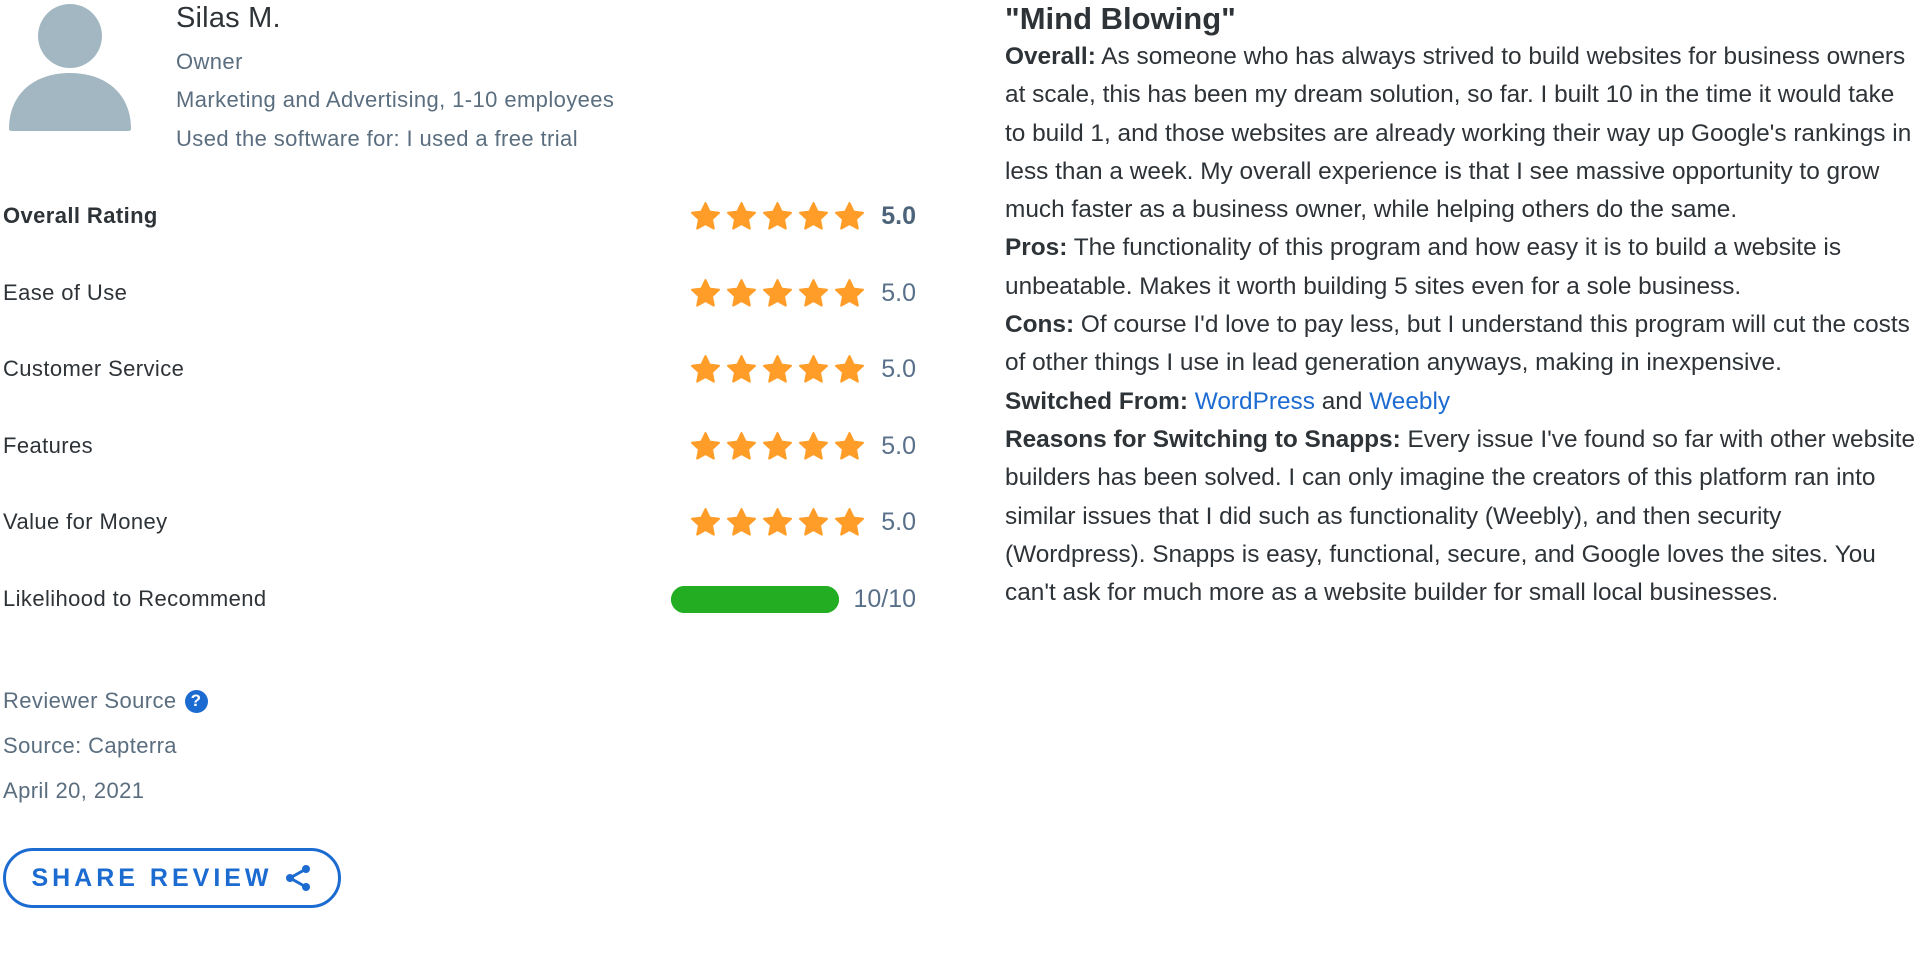  Describe the element at coordinates (1409, 401) in the screenshot. I see `link-weebly: Weebly` at that location.